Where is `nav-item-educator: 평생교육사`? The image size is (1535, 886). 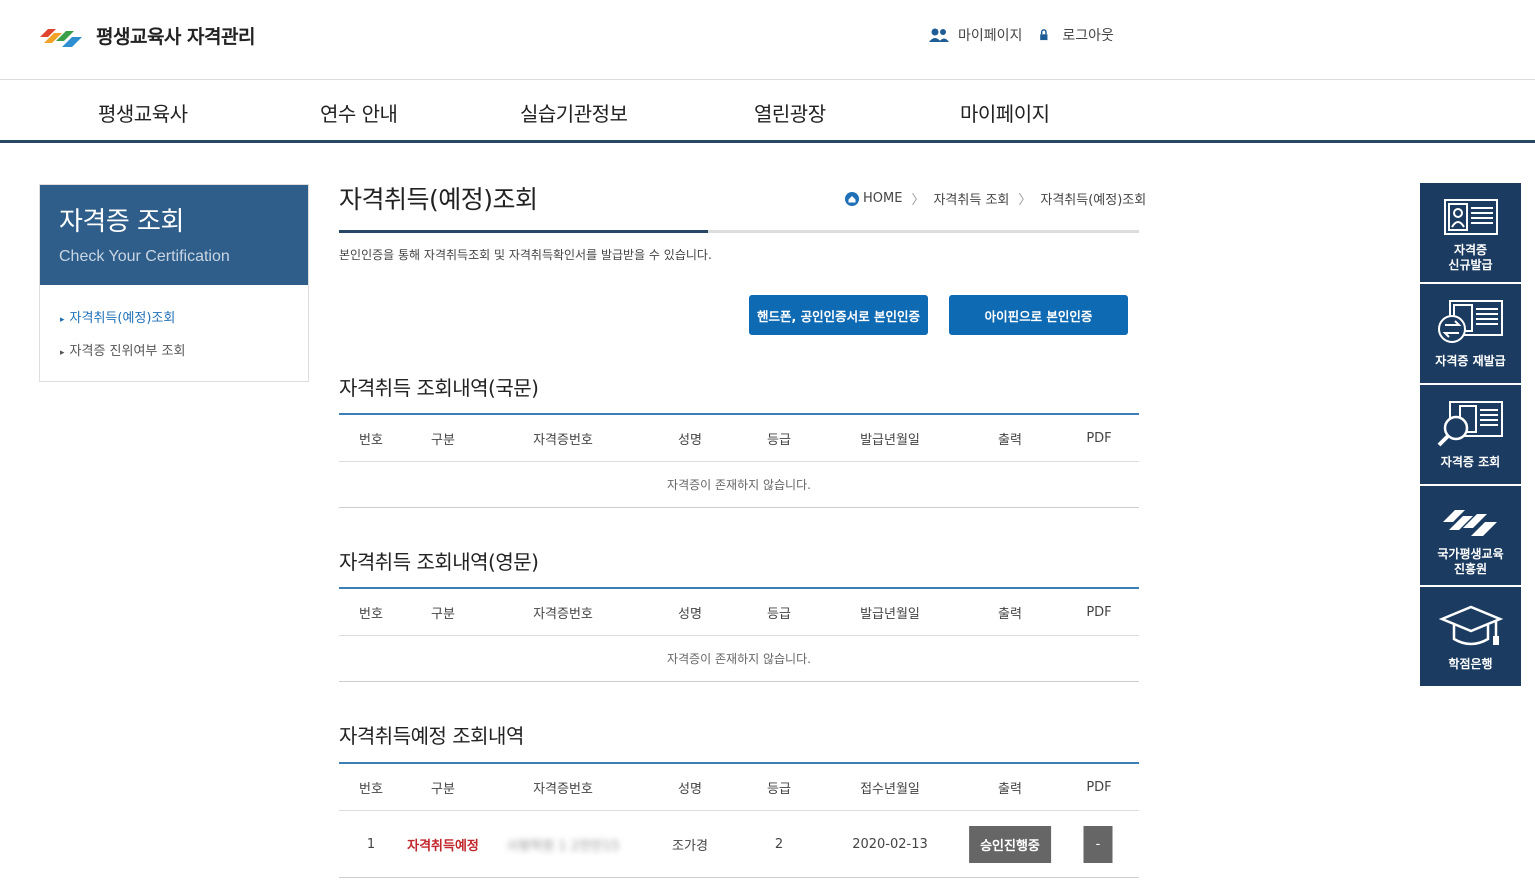 nav-item-educator: 평생교육사 is located at coordinates (143, 112).